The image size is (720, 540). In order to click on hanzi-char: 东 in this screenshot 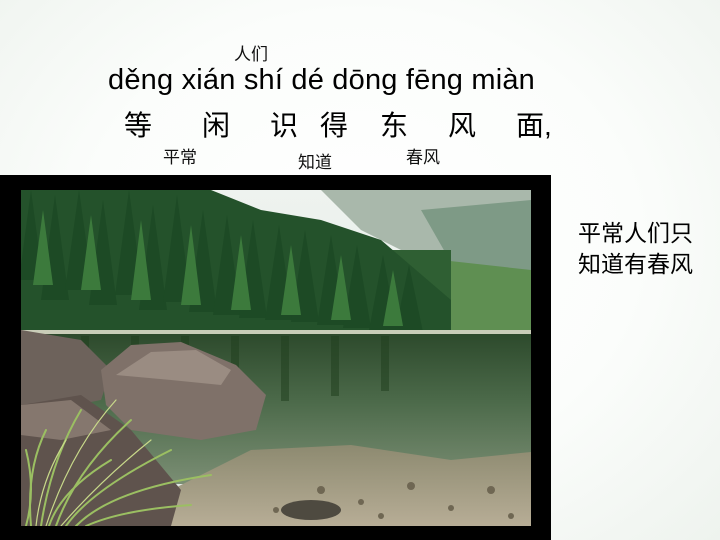, I will do `click(394, 125)`.